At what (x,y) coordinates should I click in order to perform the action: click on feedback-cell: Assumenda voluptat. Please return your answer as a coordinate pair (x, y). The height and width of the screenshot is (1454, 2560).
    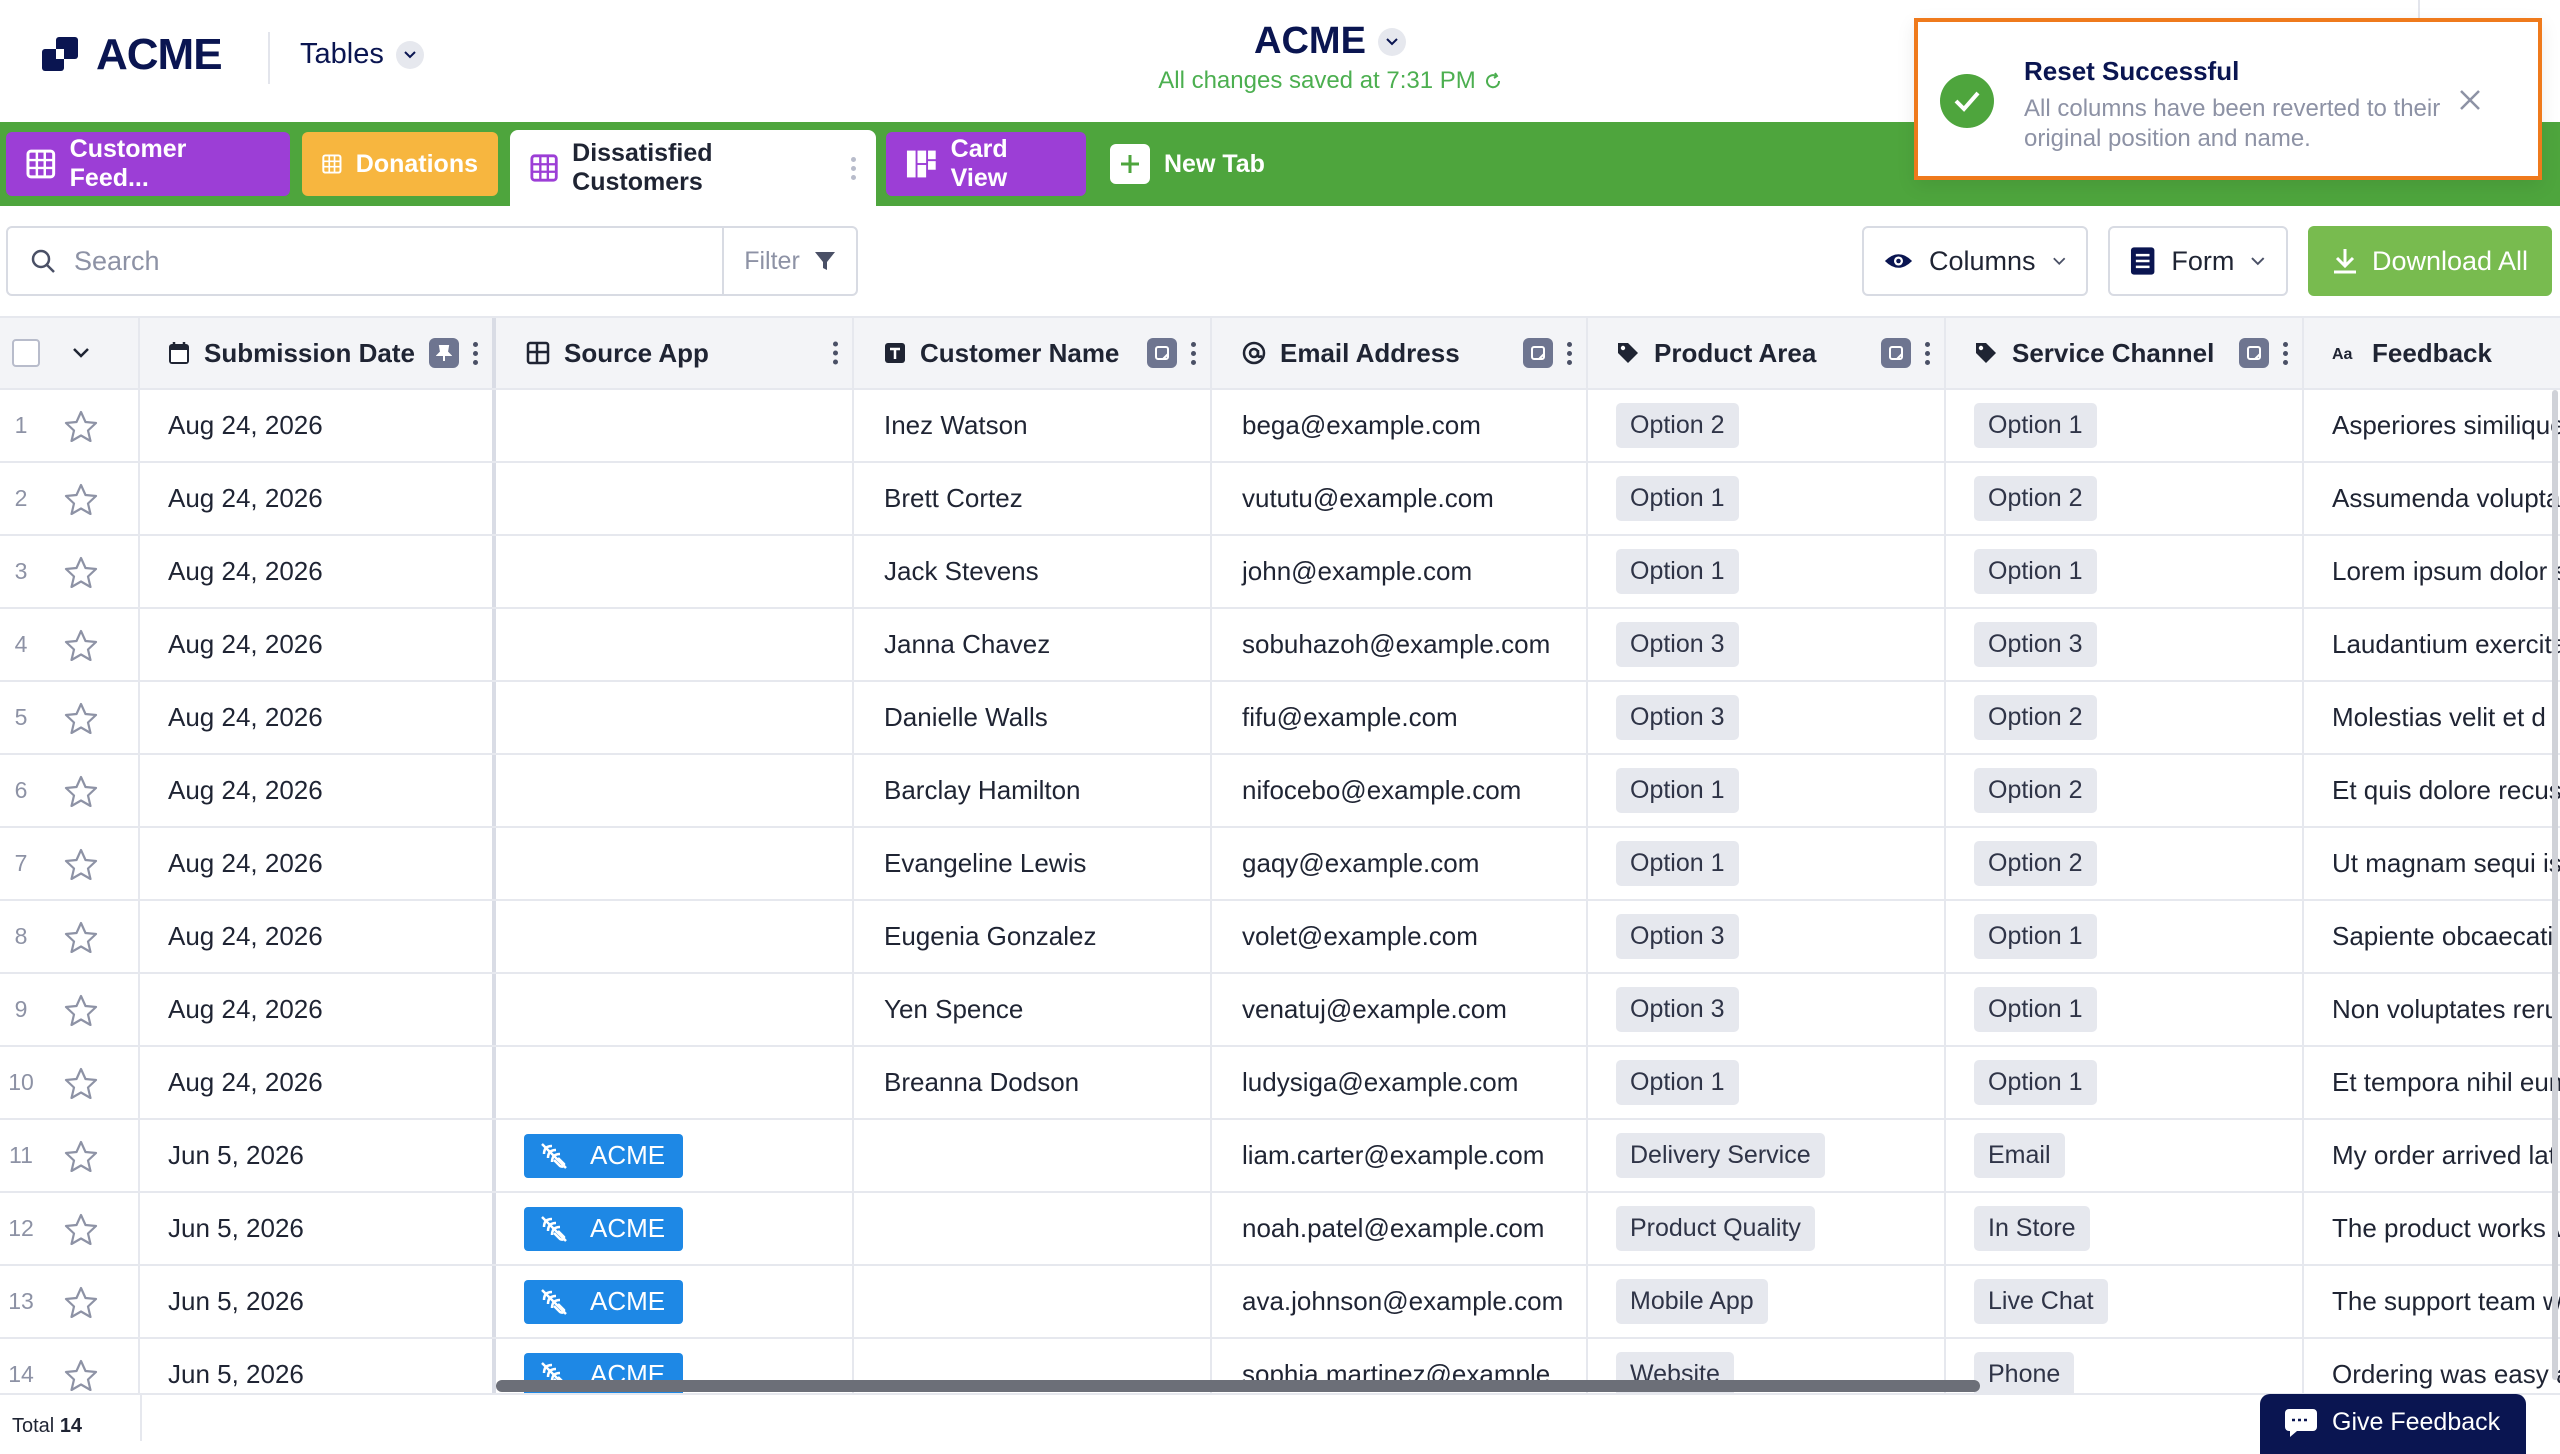
    Looking at the image, I should click on (2432, 498).